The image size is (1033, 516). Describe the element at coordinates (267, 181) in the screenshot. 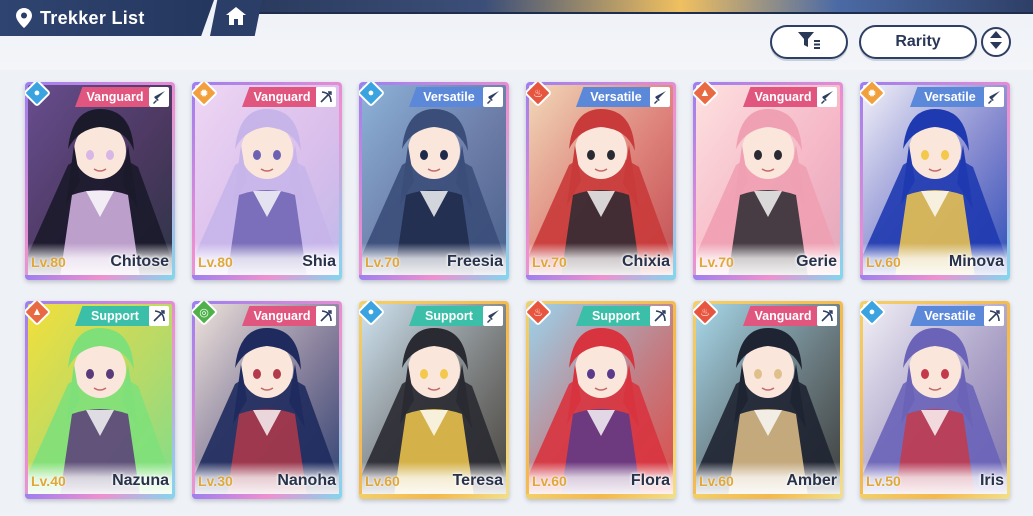

I see `trekker-card: Vanguard ✹ Lv.80 Shia` at that location.